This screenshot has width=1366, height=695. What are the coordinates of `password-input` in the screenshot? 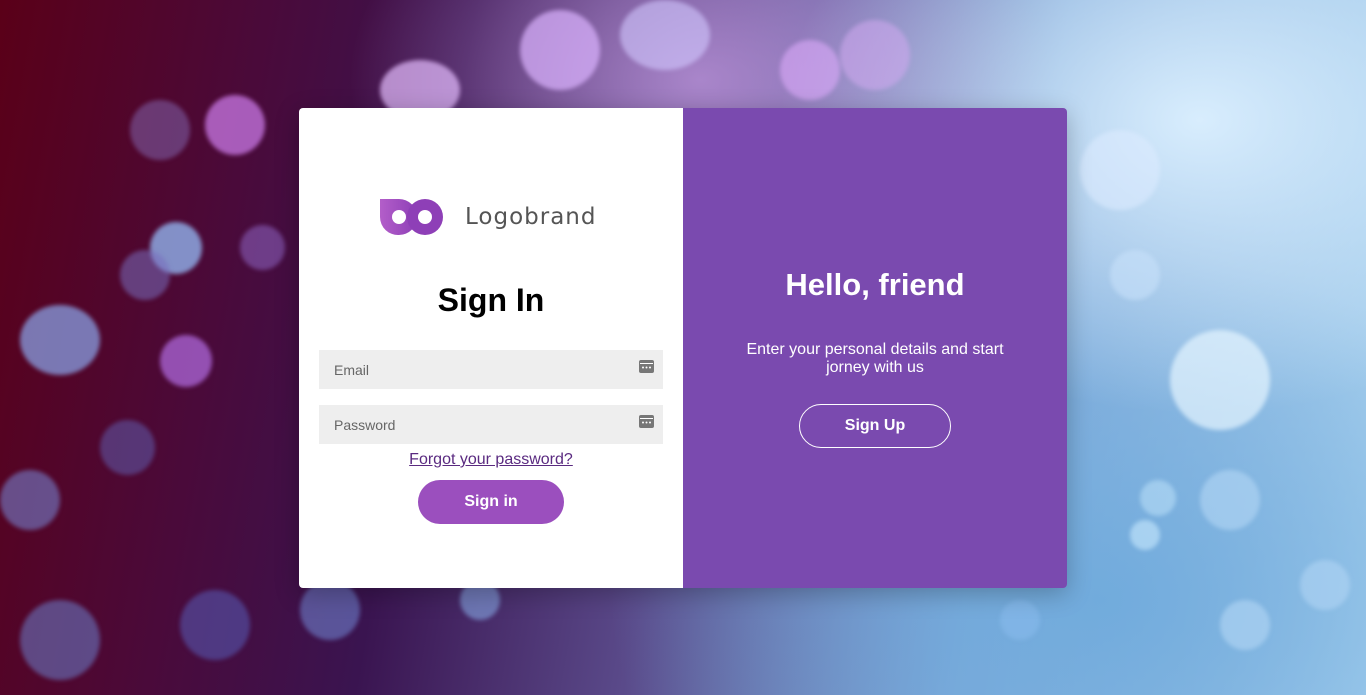 It's located at (491, 424).